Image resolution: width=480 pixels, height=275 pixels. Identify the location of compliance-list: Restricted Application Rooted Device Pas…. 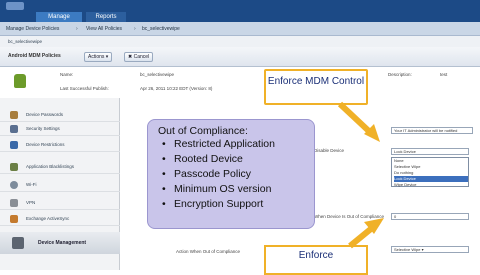
(238, 174).